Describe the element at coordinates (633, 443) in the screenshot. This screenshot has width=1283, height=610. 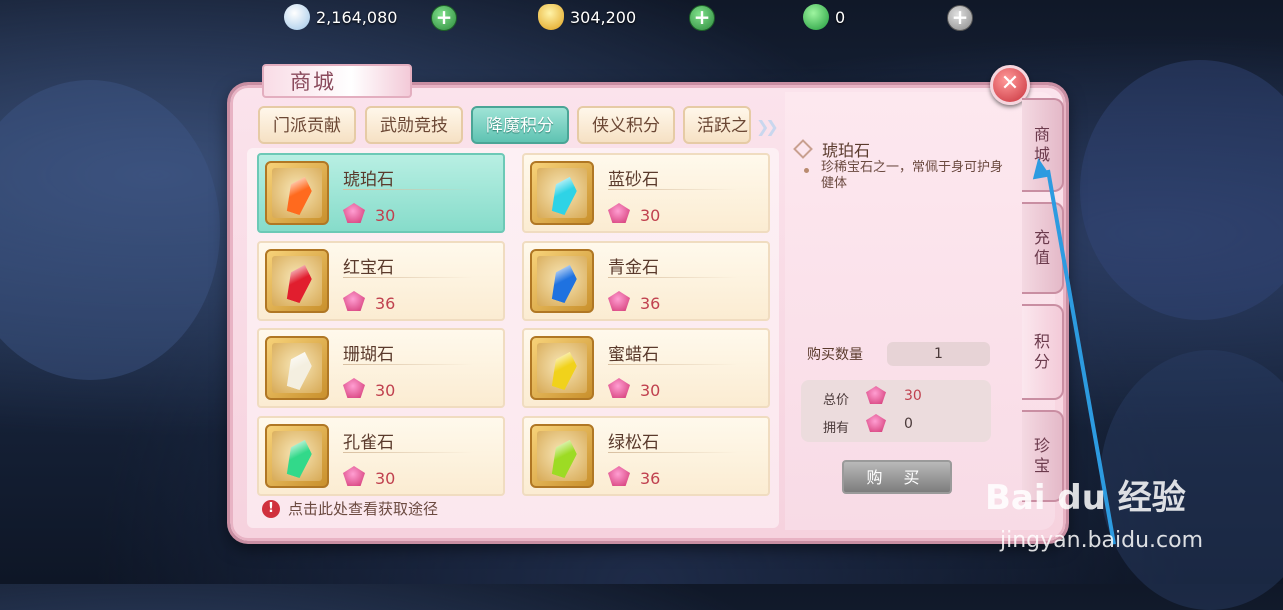
I see `item-name: 绿松石` at that location.